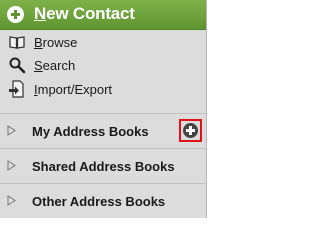  What do you see at coordinates (17, 42) in the screenshot?
I see `book-icon` at bounding box center [17, 42].